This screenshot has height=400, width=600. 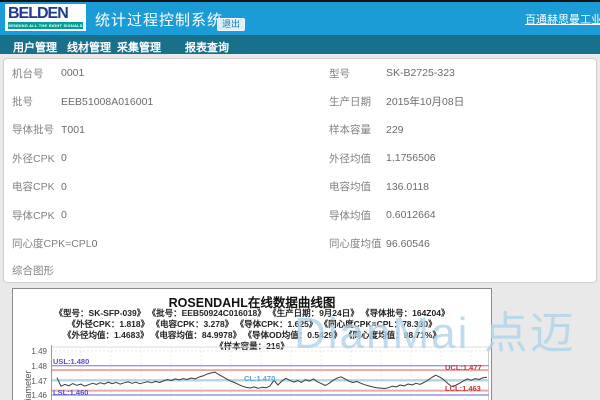 I want to click on belden-logo-text: BELDEN, so click(x=38, y=13).